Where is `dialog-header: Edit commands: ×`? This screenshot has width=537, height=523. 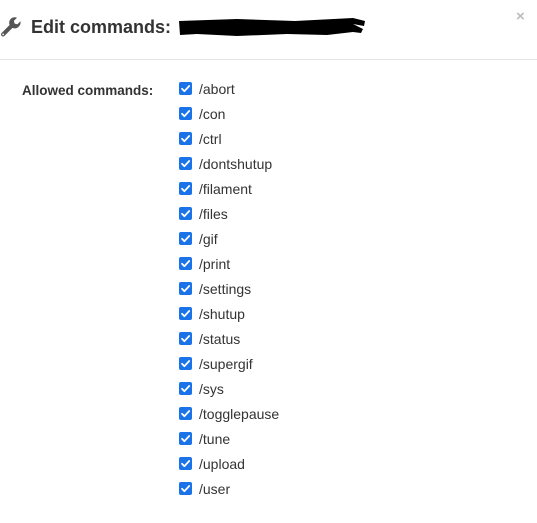
dialog-header: Edit commands: × is located at coordinates (268, 30).